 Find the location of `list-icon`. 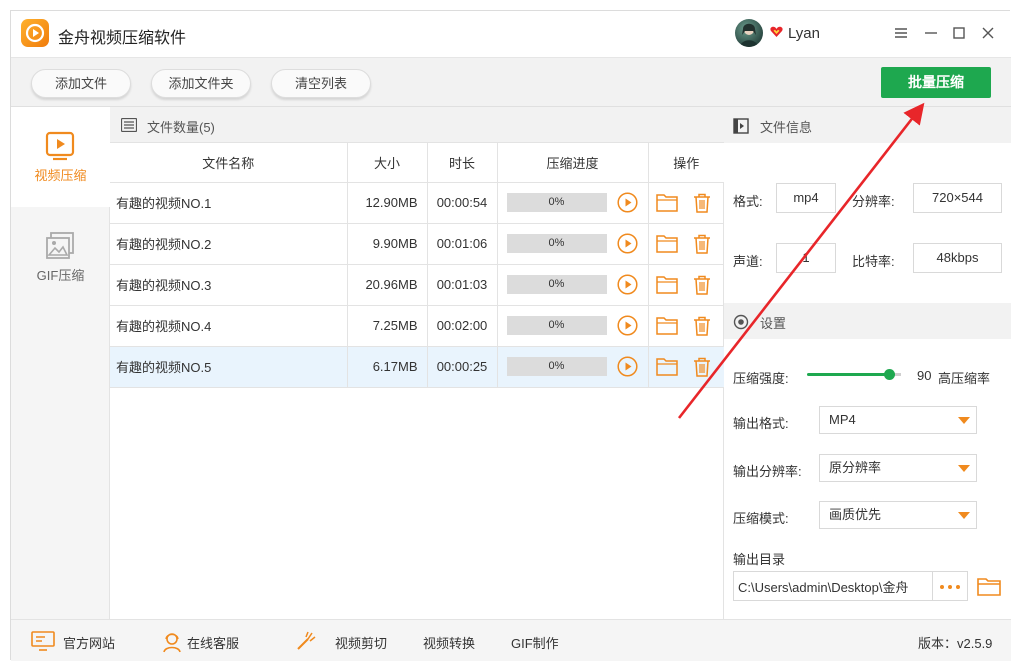

list-icon is located at coordinates (129, 125).